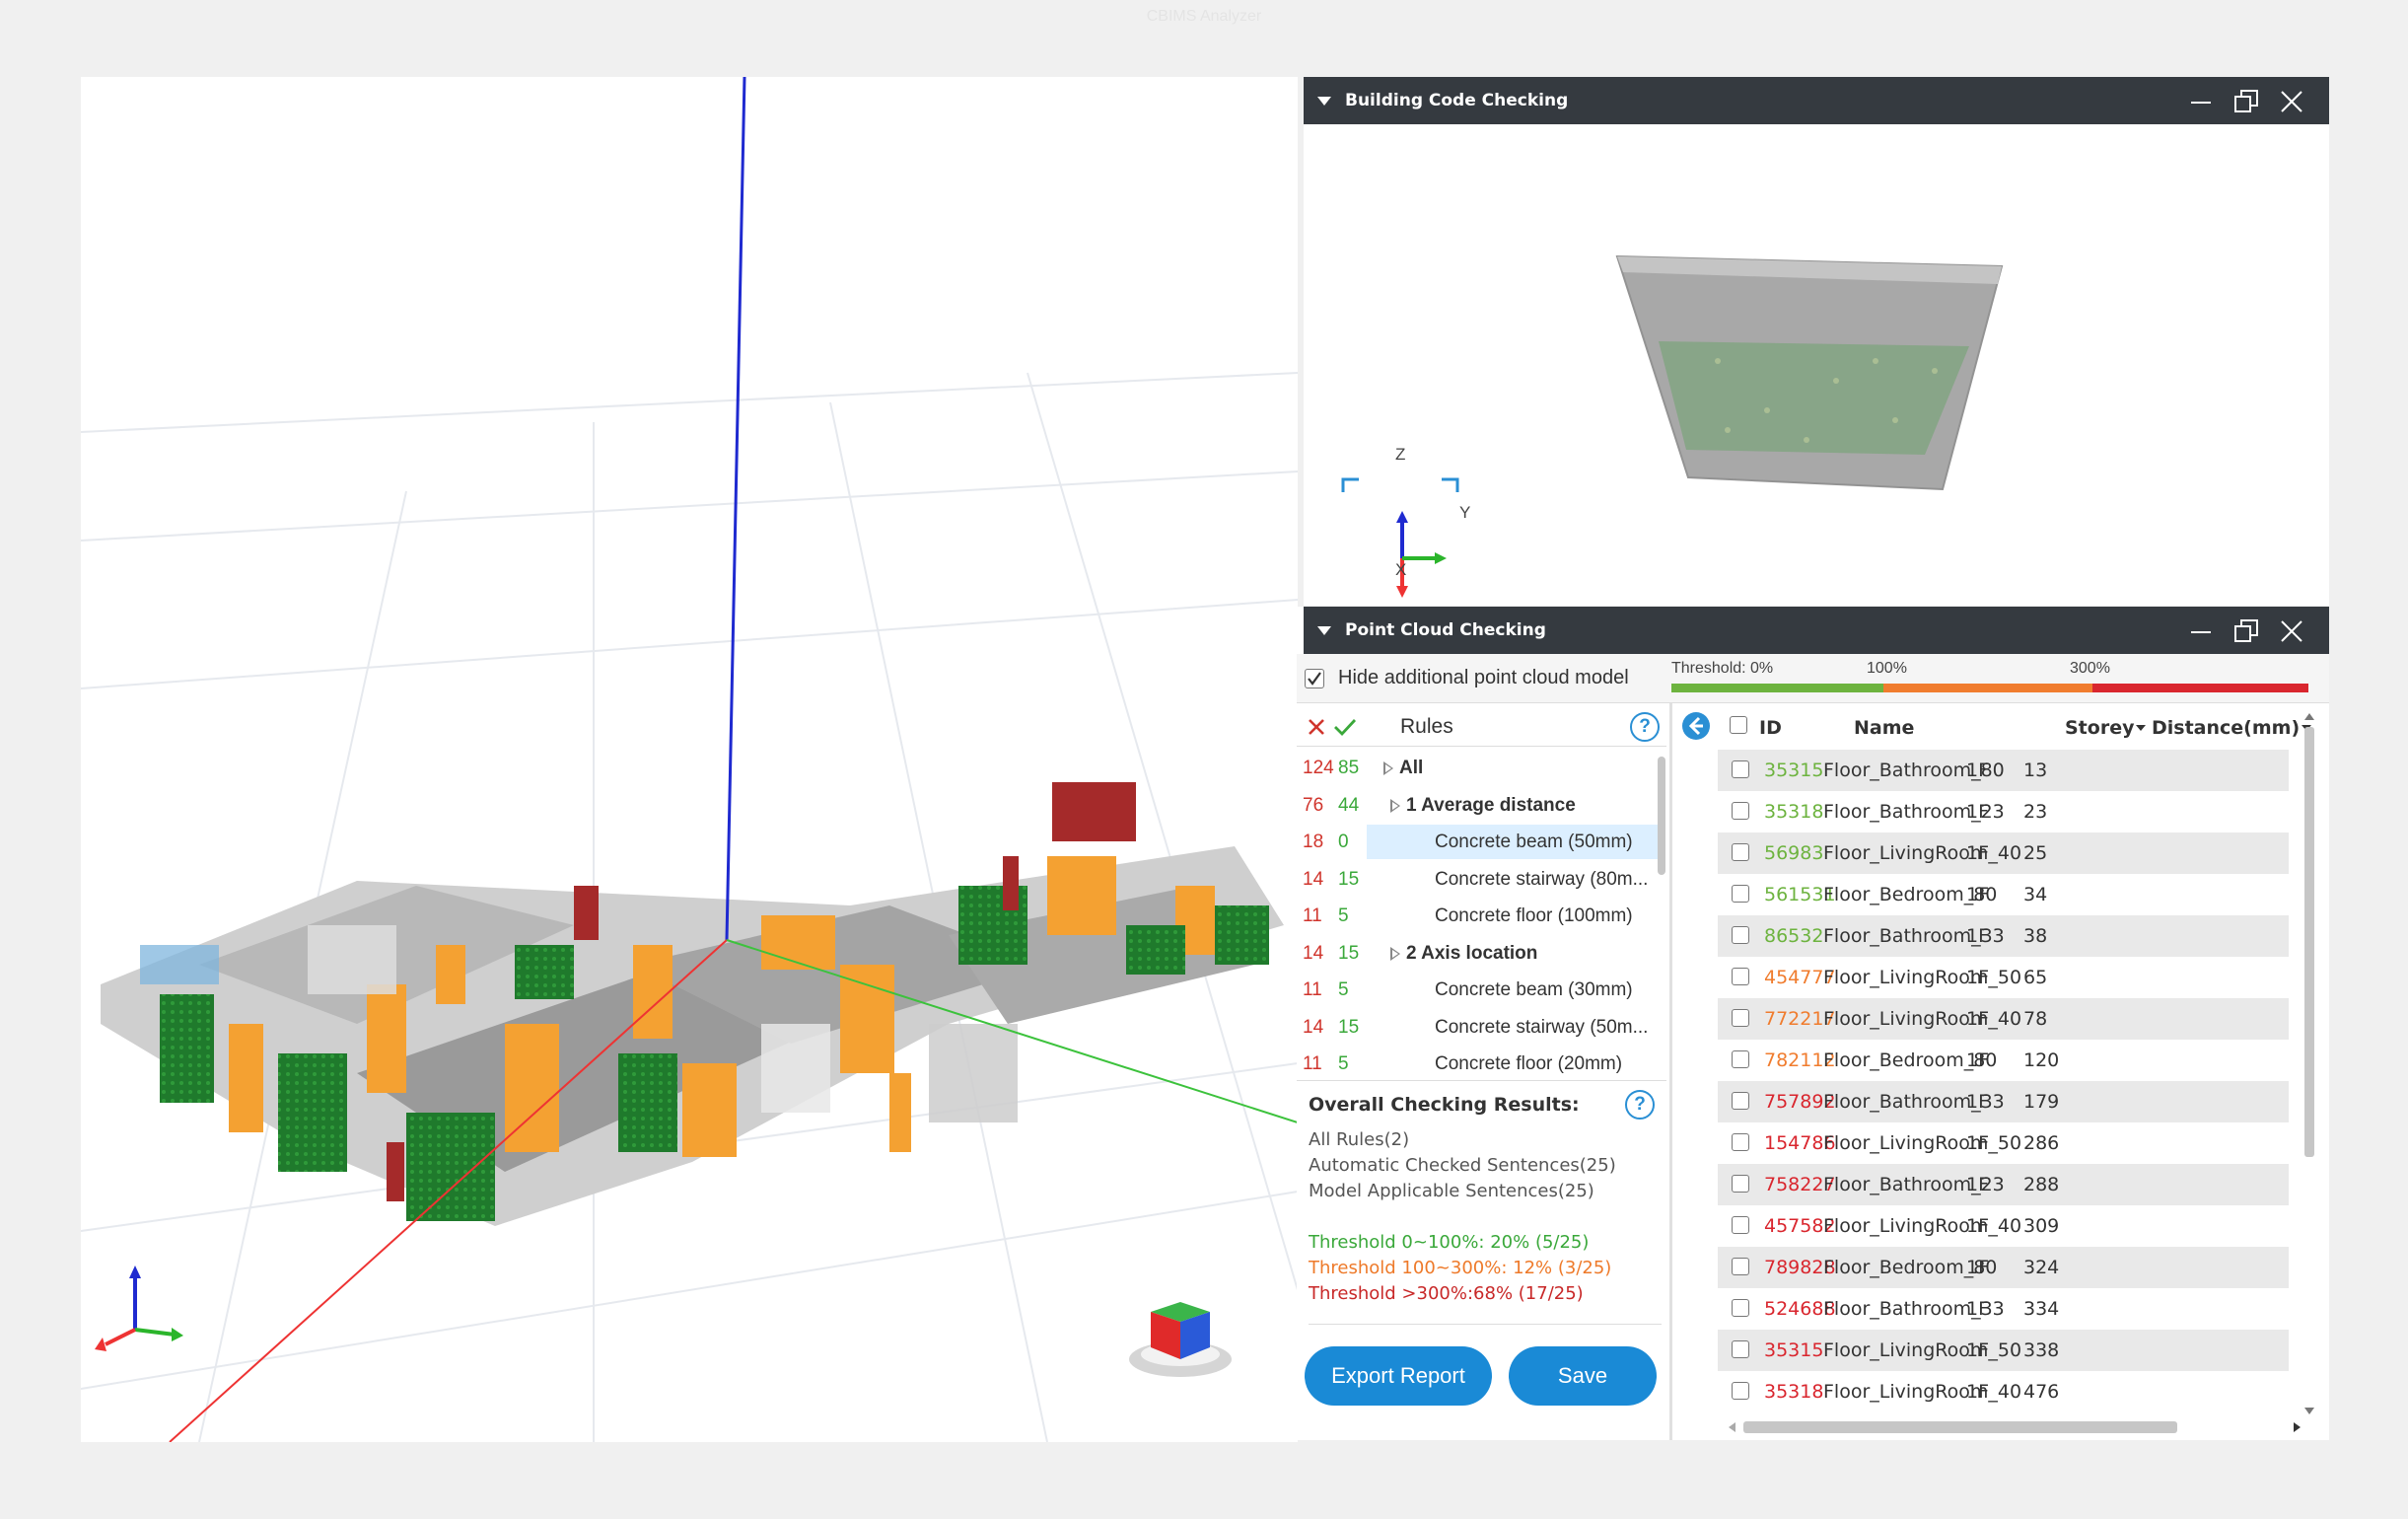  I want to click on threshold-mid-result: Threshold 100~300%: 12% (3/25), so click(1460, 1268).